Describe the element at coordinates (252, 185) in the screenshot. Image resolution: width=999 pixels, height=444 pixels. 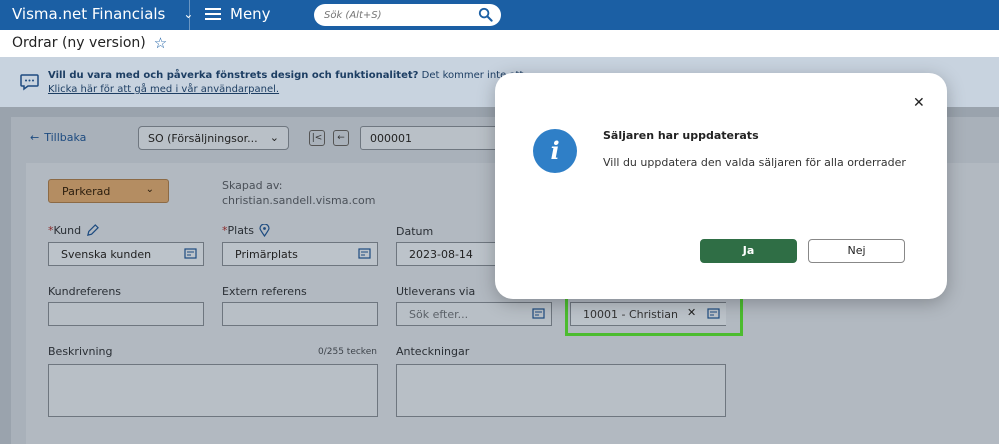
I see `created-by-label: Skapad av:` at that location.